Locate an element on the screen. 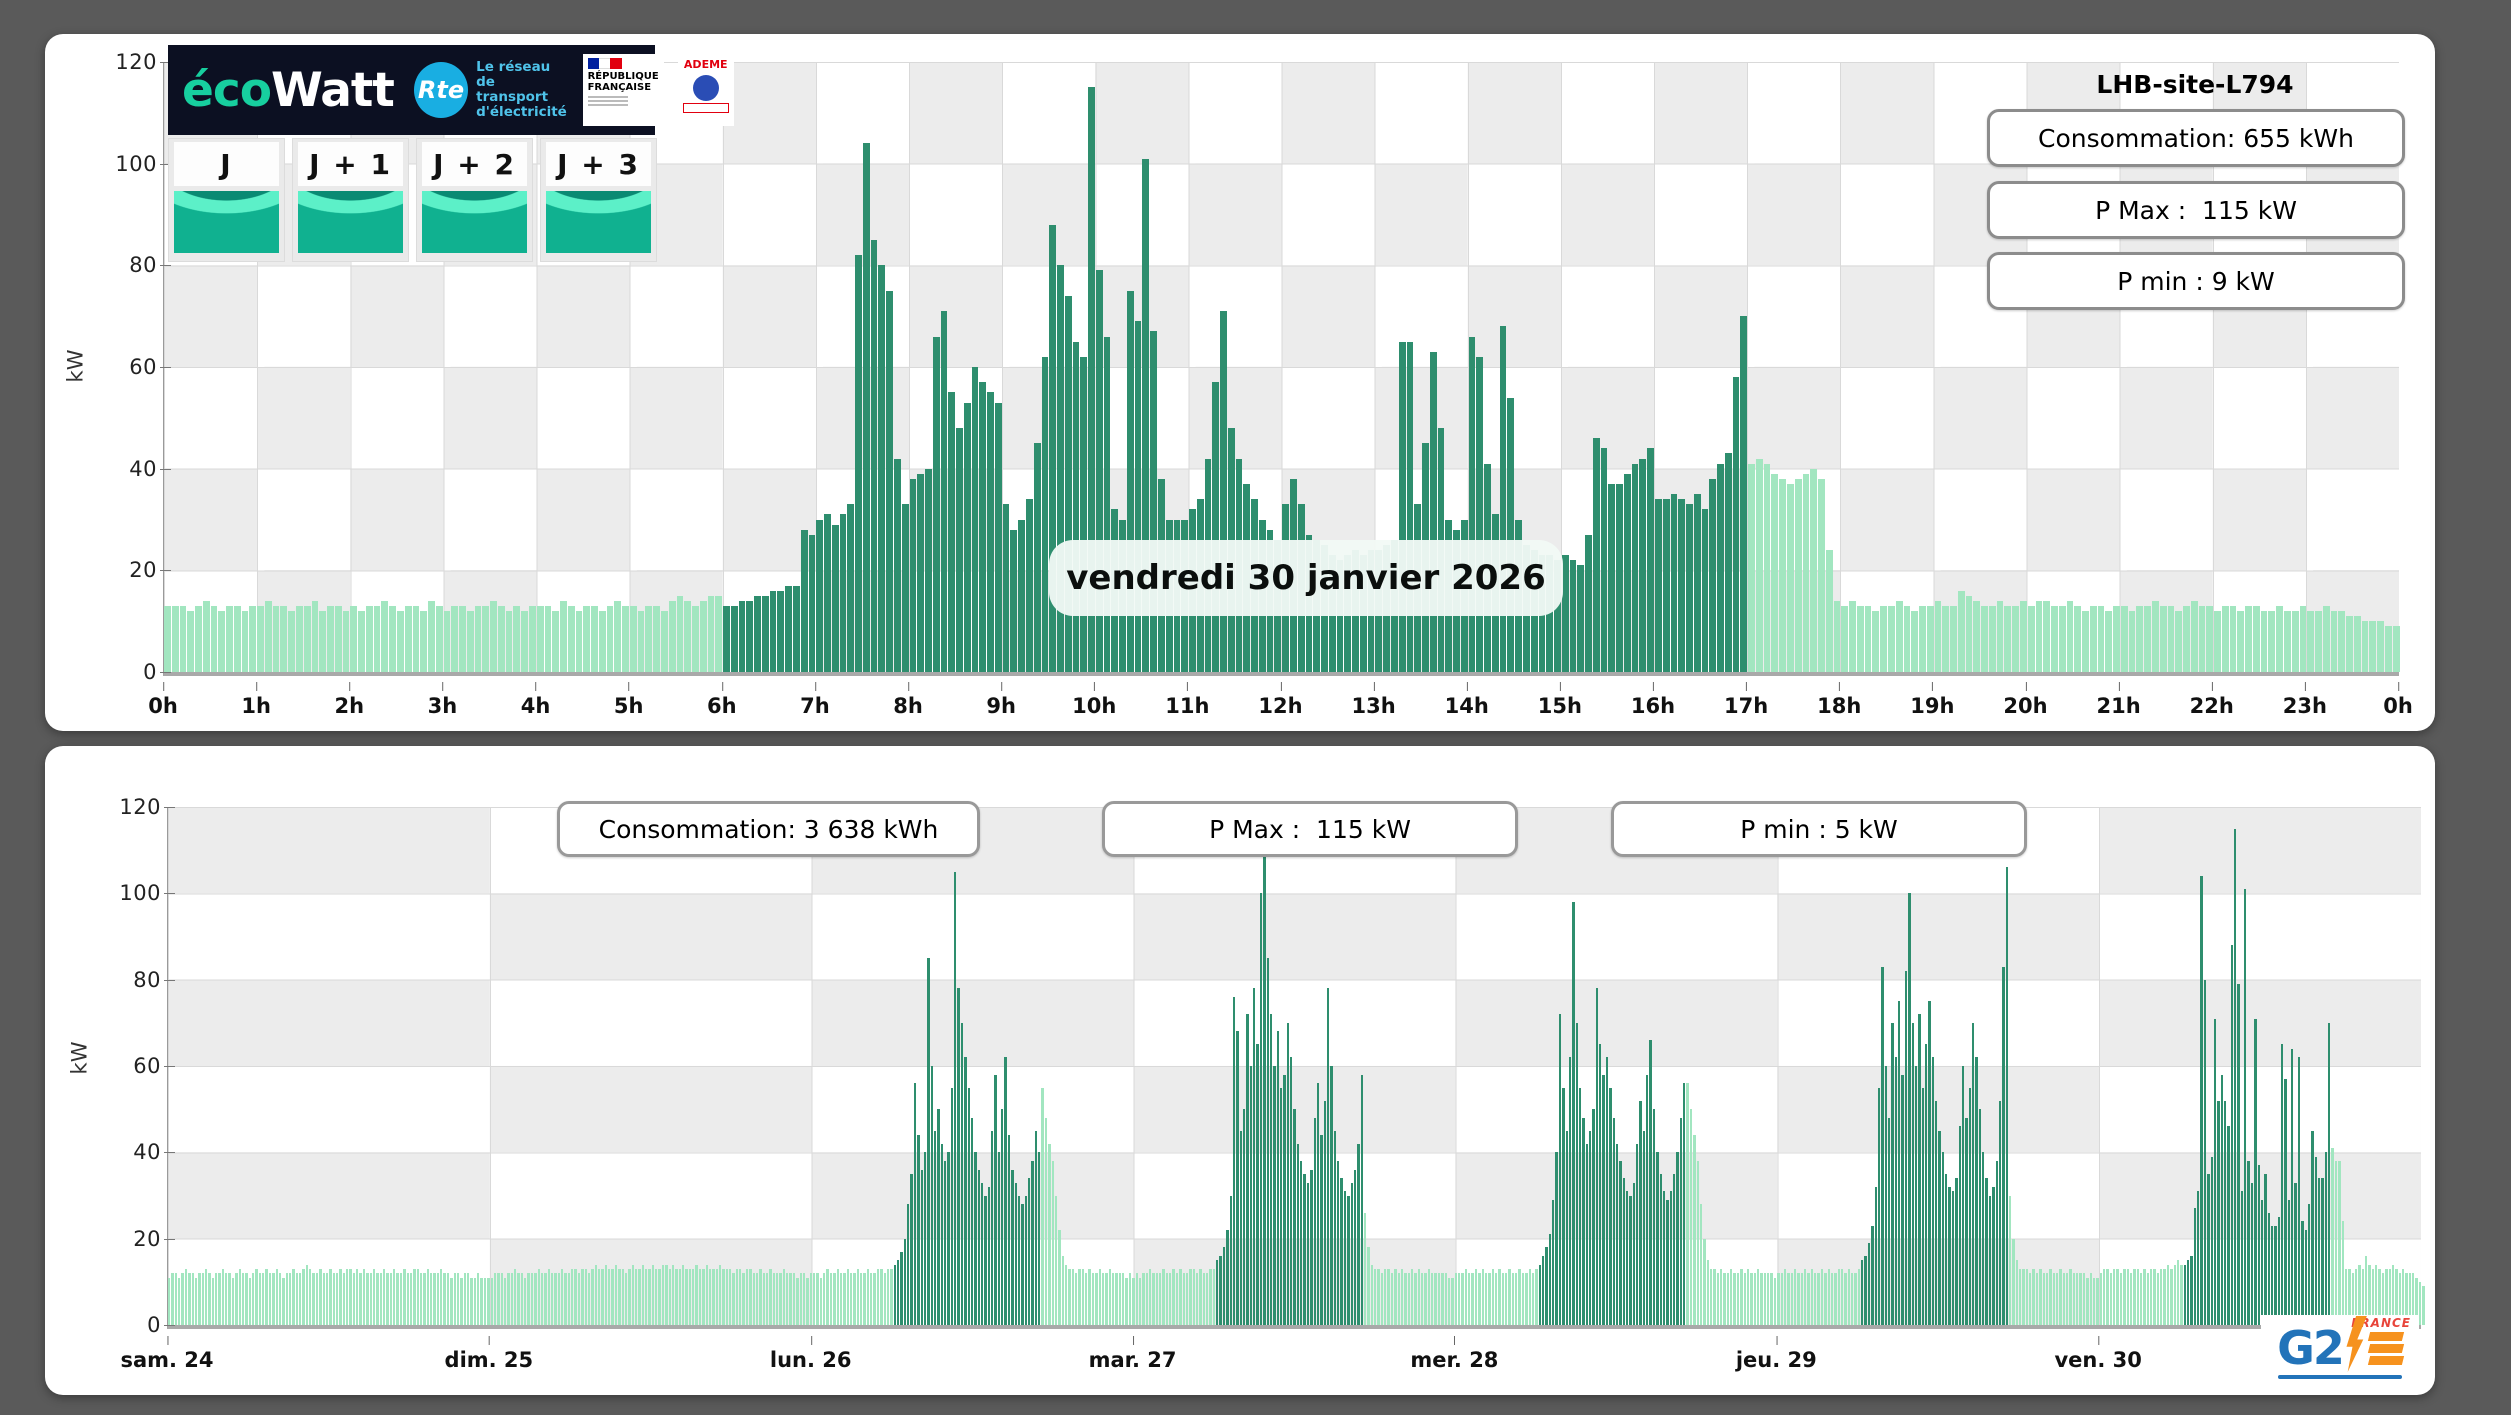 The height and width of the screenshot is (1415, 2511). x-tick-label: 23h is located at coordinates (2304, 700).